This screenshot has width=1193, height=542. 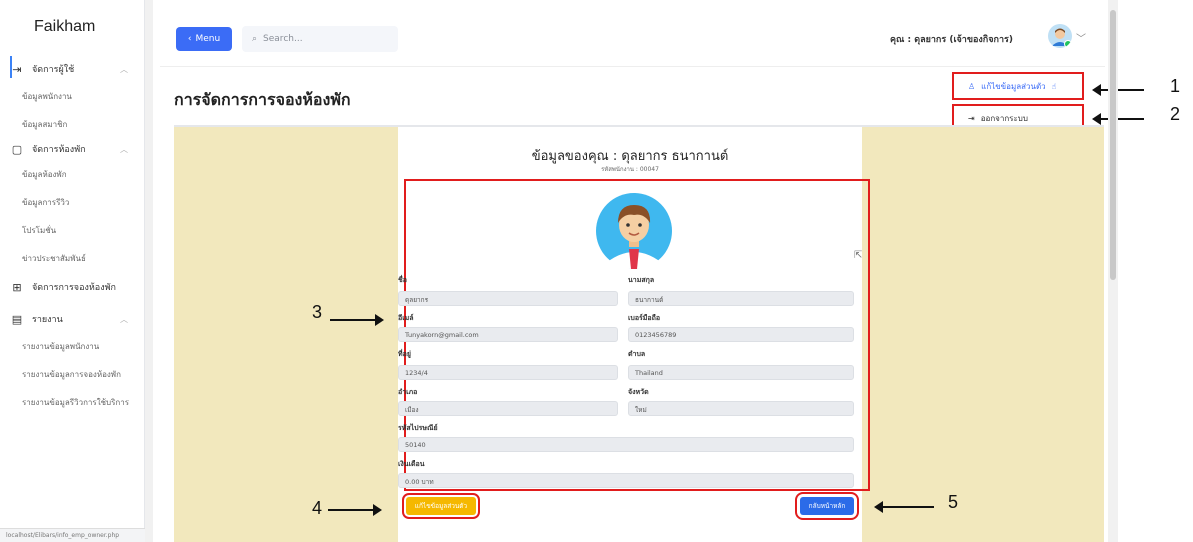 What do you see at coordinates (441, 506) in the screenshot?
I see `edit-profile-button: แก้ไขข้อมูลส่วนตัว` at bounding box center [441, 506].